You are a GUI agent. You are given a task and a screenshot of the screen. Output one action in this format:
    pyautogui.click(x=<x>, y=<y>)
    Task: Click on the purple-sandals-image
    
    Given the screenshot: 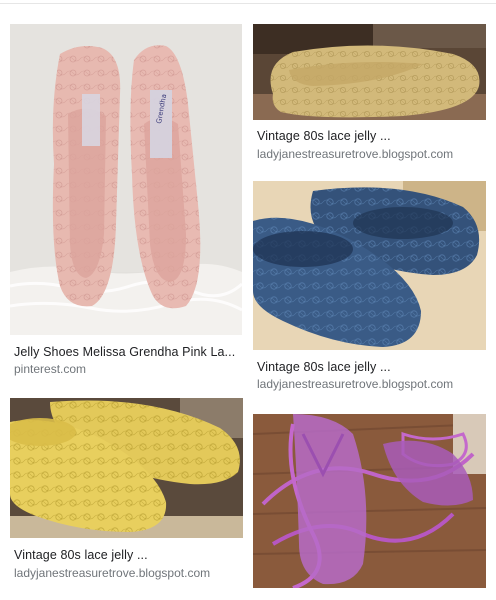 What is the action you would take?
    pyautogui.click(x=369, y=501)
    